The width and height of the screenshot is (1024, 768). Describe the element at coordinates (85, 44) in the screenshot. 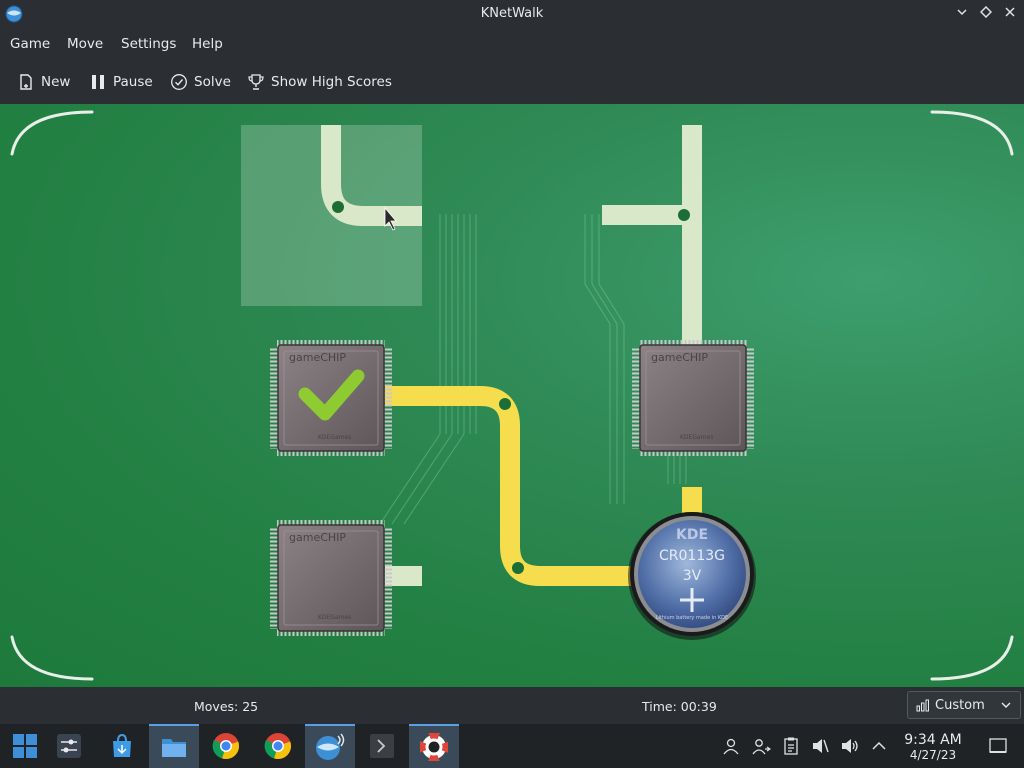

I see `menu-move: Move` at that location.